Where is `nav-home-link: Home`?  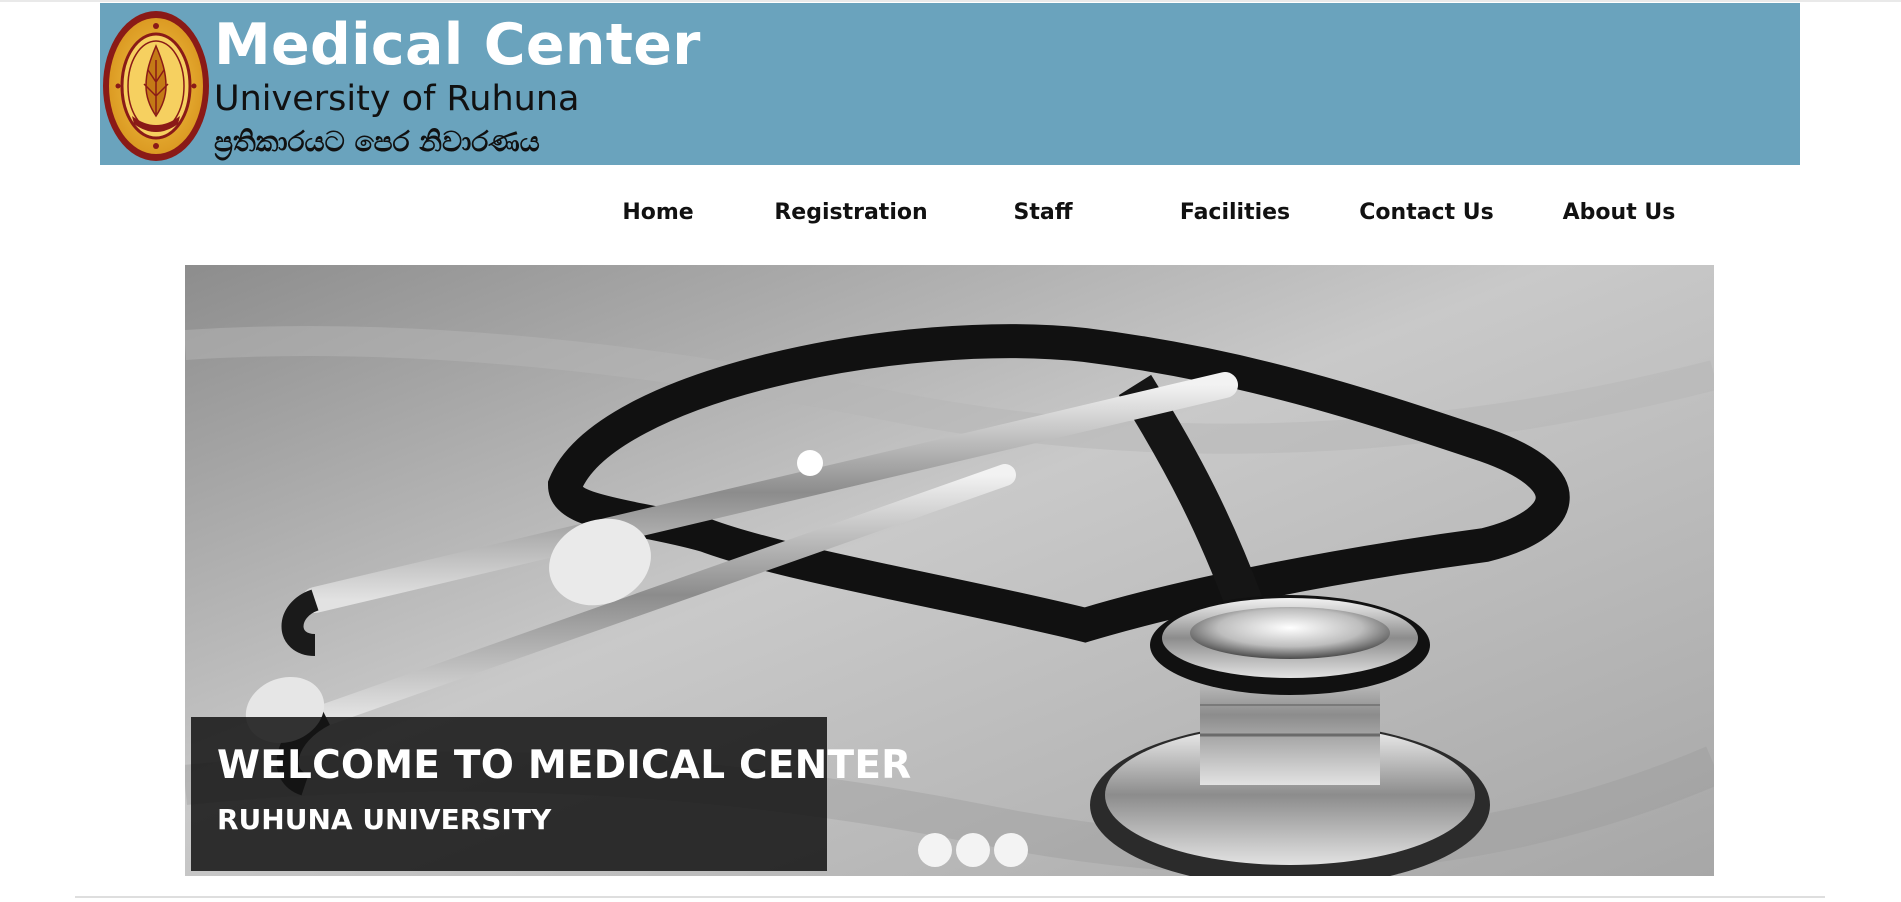 nav-home-link: Home is located at coordinates (658, 213).